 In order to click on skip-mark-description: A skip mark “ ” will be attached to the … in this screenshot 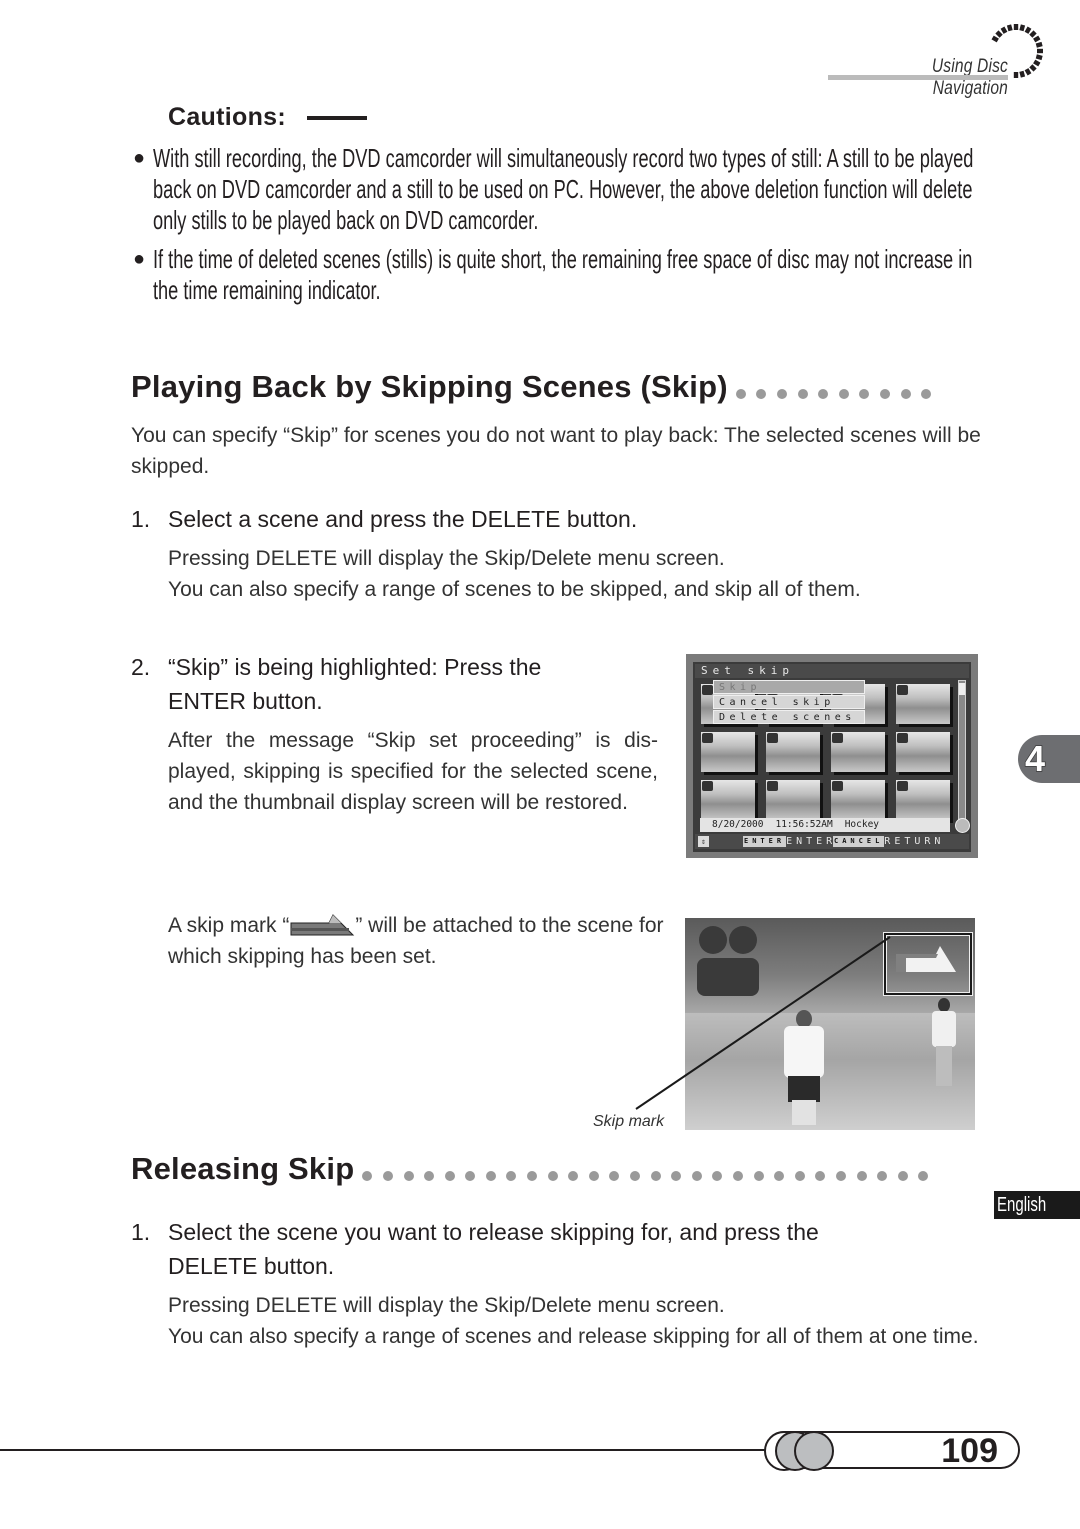, I will do `click(416, 941)`.